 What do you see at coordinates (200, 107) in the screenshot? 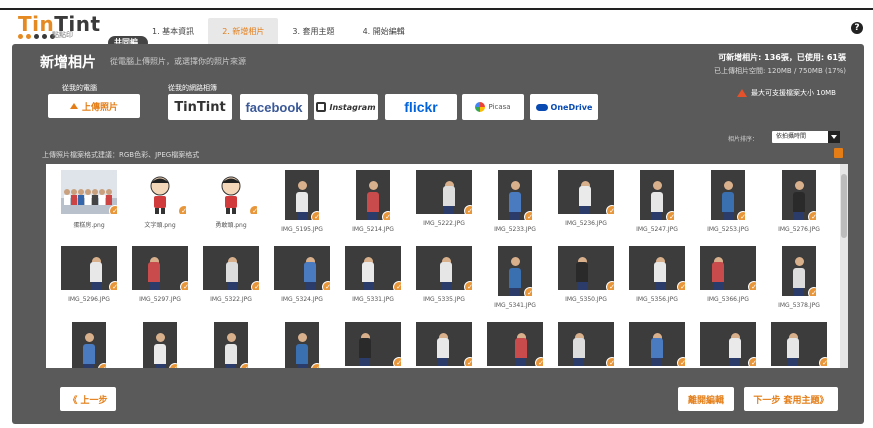
I see `source-tintint-button: TinTint` at bounding box center [200, 107].